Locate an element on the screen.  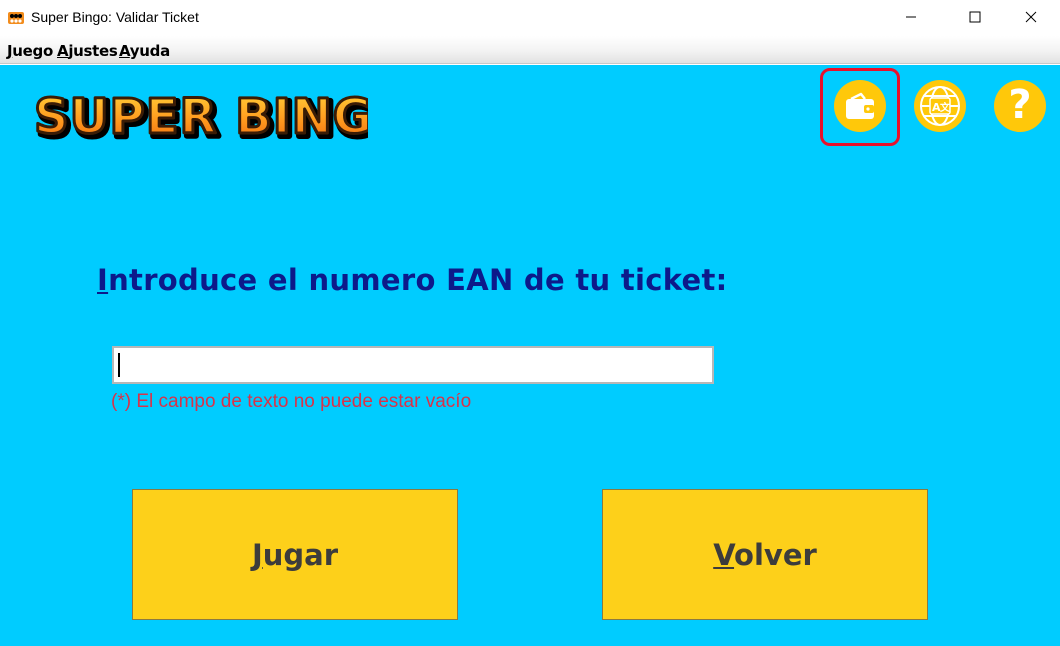
minimize-icon is located at coordinates (911, 17).